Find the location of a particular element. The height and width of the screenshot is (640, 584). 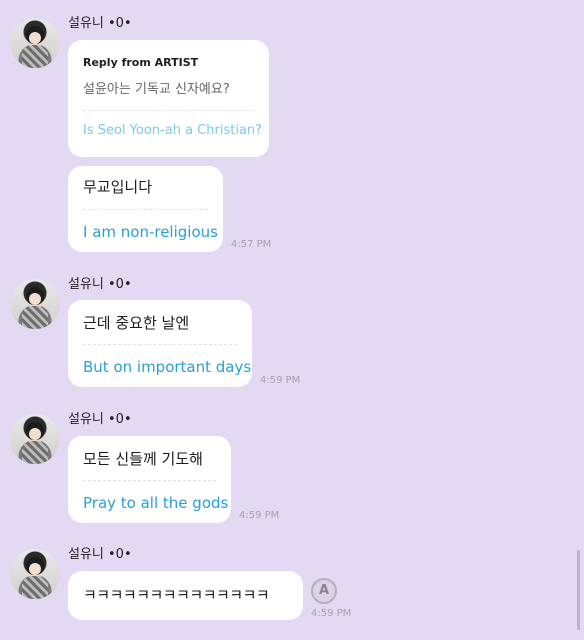

reply-question: 설윤아는 기독교 신자예요? is located at coordinates (156, 89).